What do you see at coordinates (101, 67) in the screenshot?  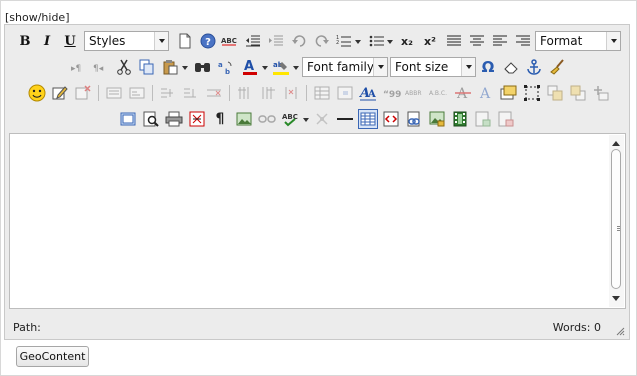 I see `rtl-direction-icon: ¶◂` at bounding box center [101, 67].